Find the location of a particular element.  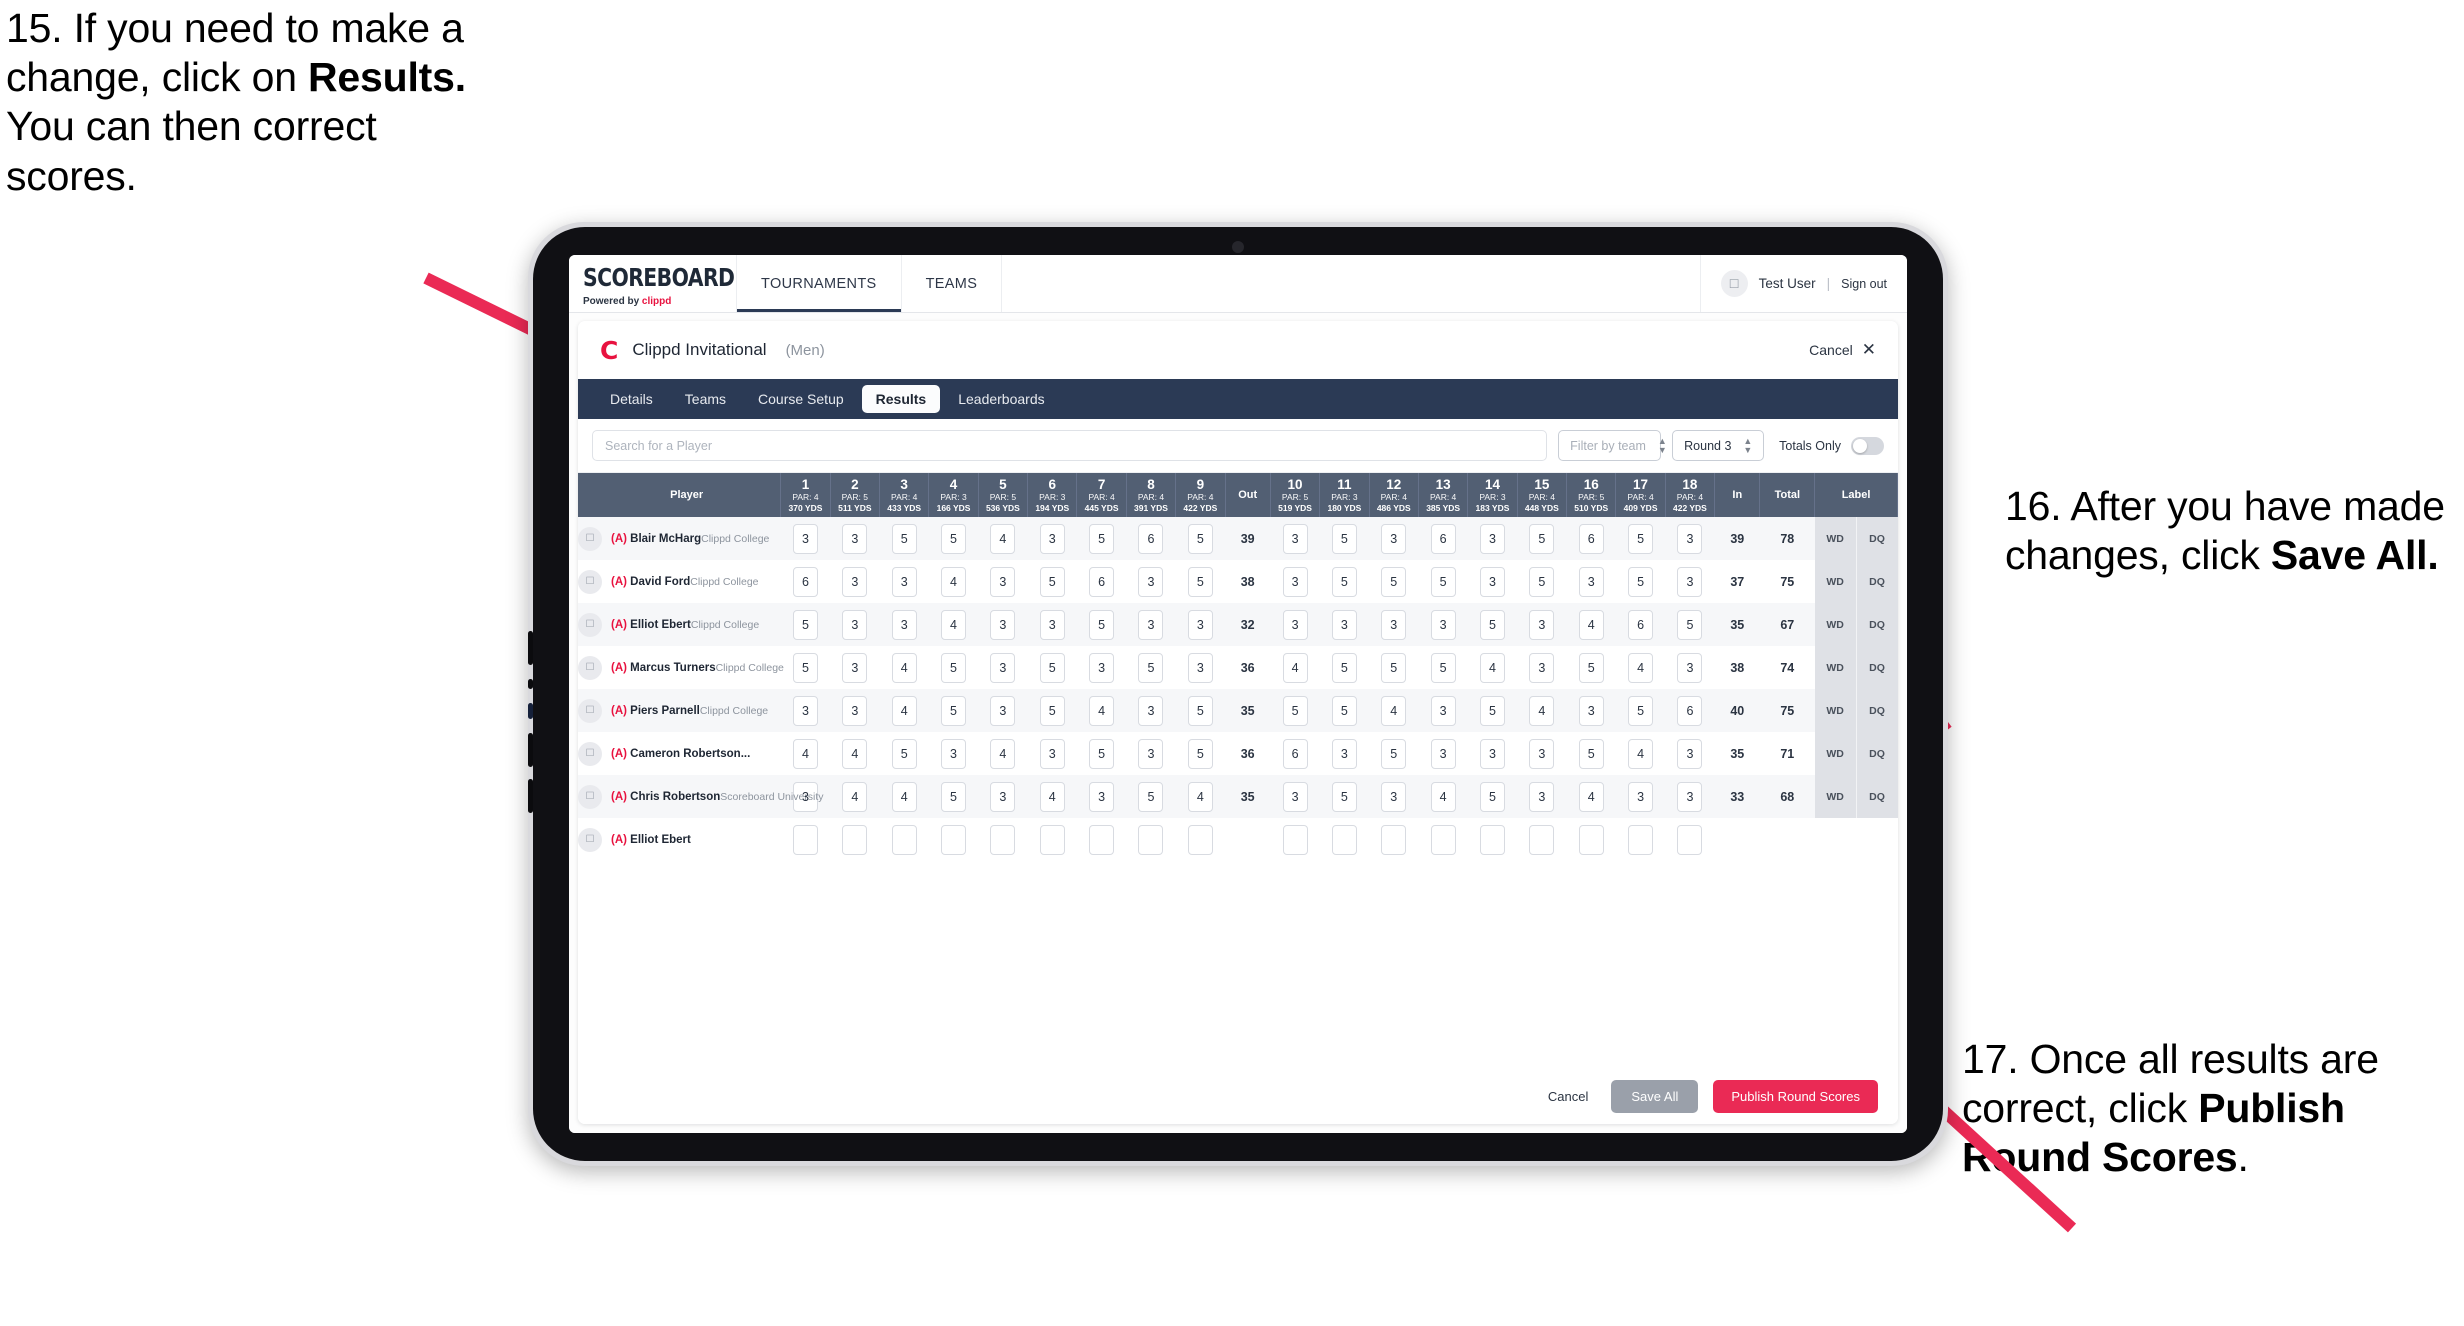

score-input-hole-5: 3 is located at coordinates (1003, 710).